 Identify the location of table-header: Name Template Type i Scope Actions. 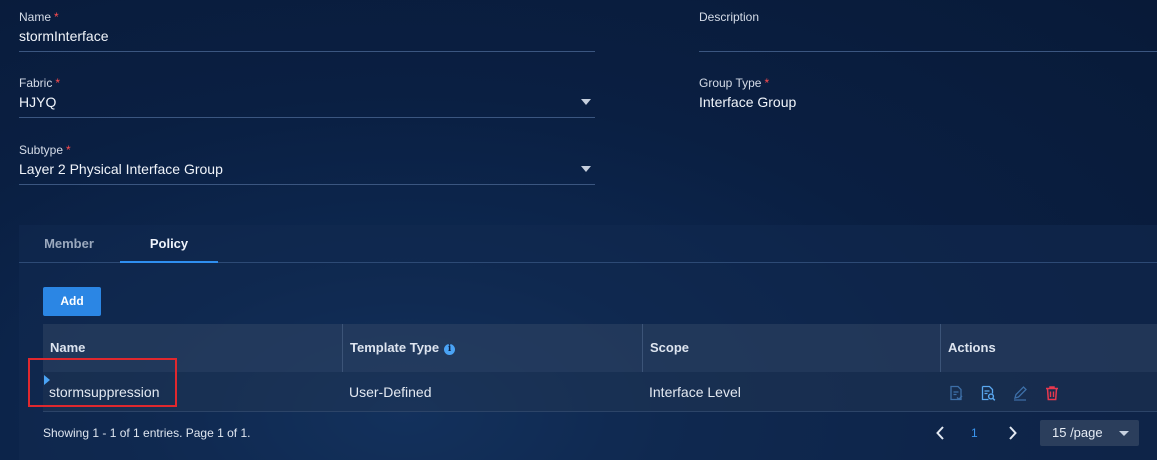
(600, 348).